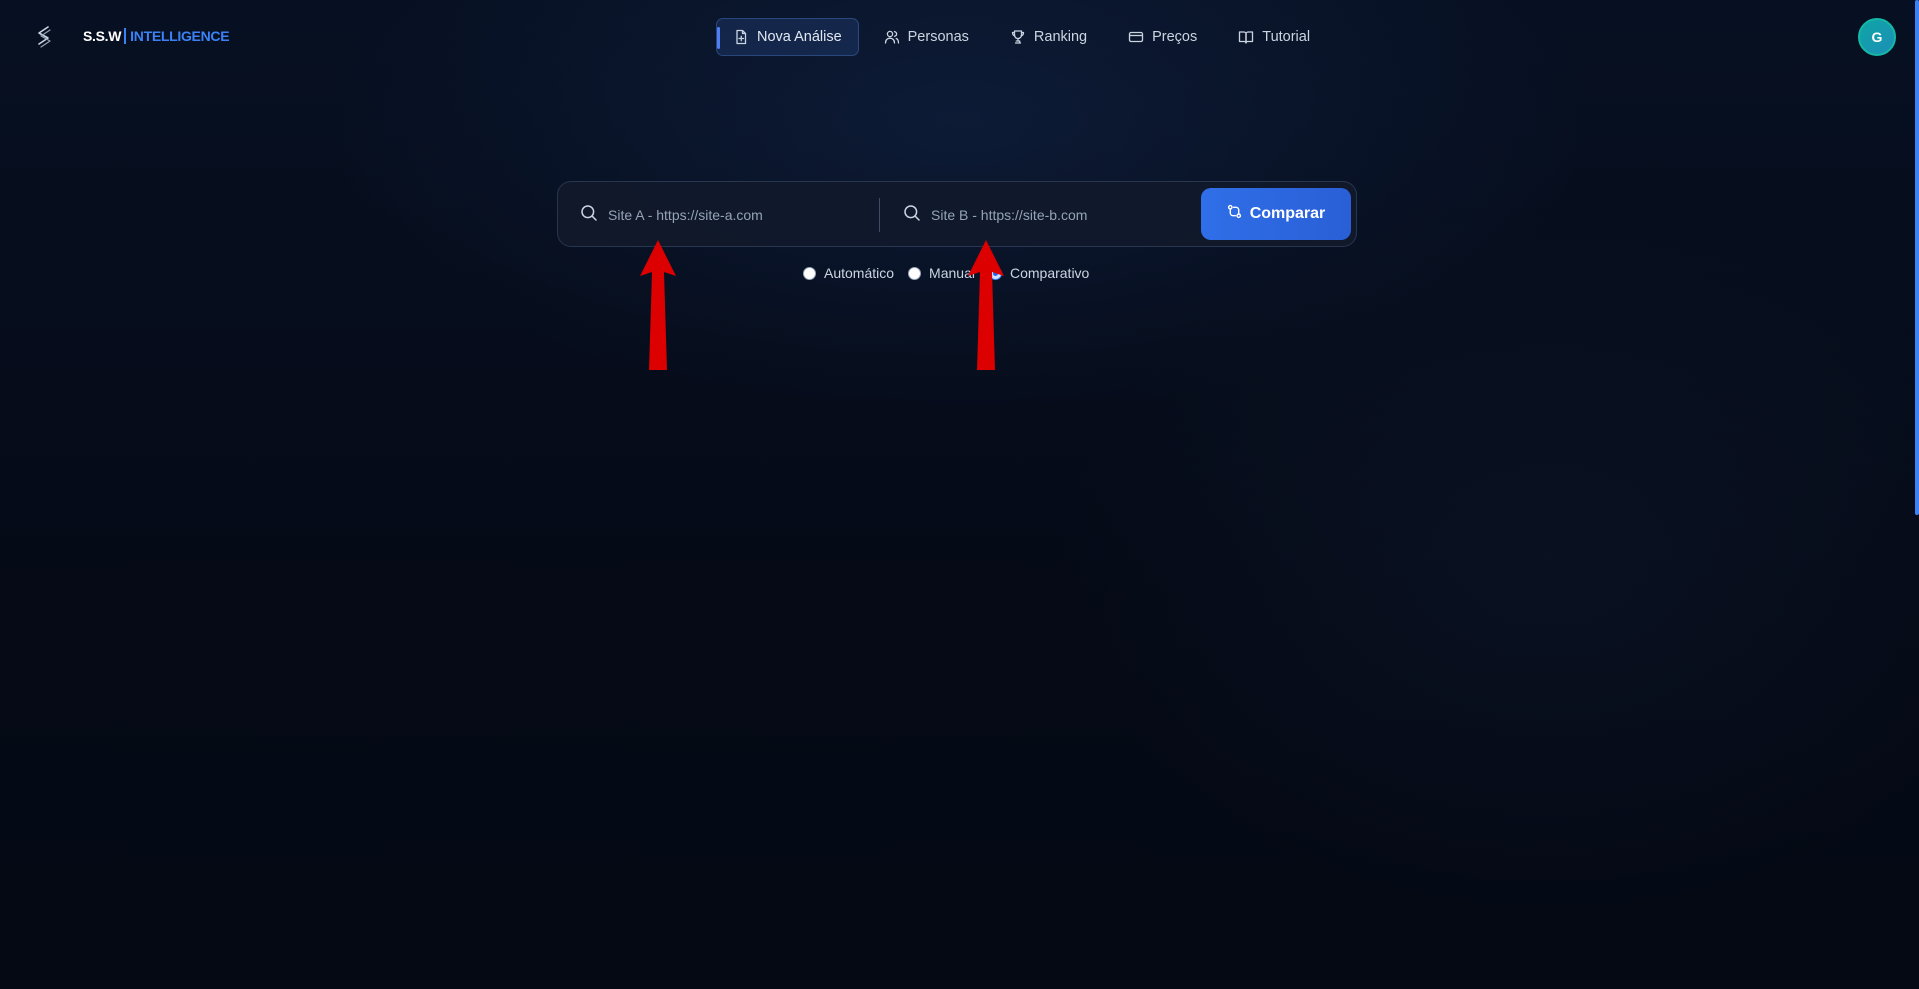 The height and width of the screenshot is (989, 1919). Describe the element at coordinates (1049, 273) in the screenshot. I see `mode-label: Comparativo` at that location.